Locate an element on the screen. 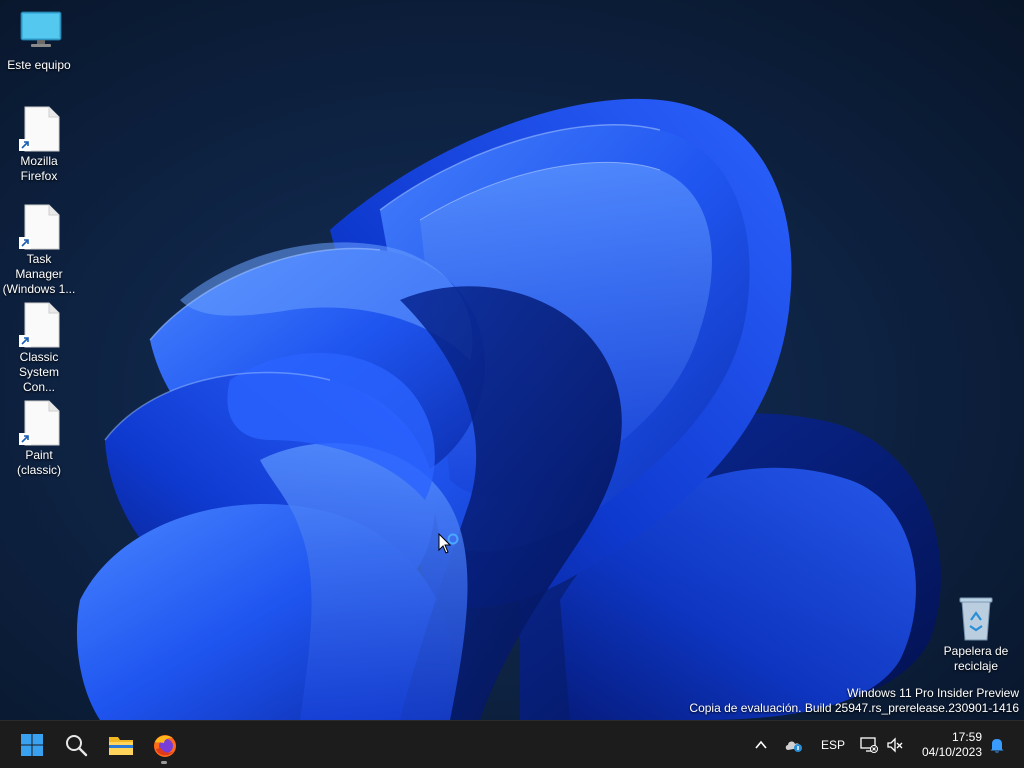 The width and height of the screenshot is (1024, 768). desktop-icon-recycle-bin: Papelera de reciclaje is located at coordinates (976, 635).